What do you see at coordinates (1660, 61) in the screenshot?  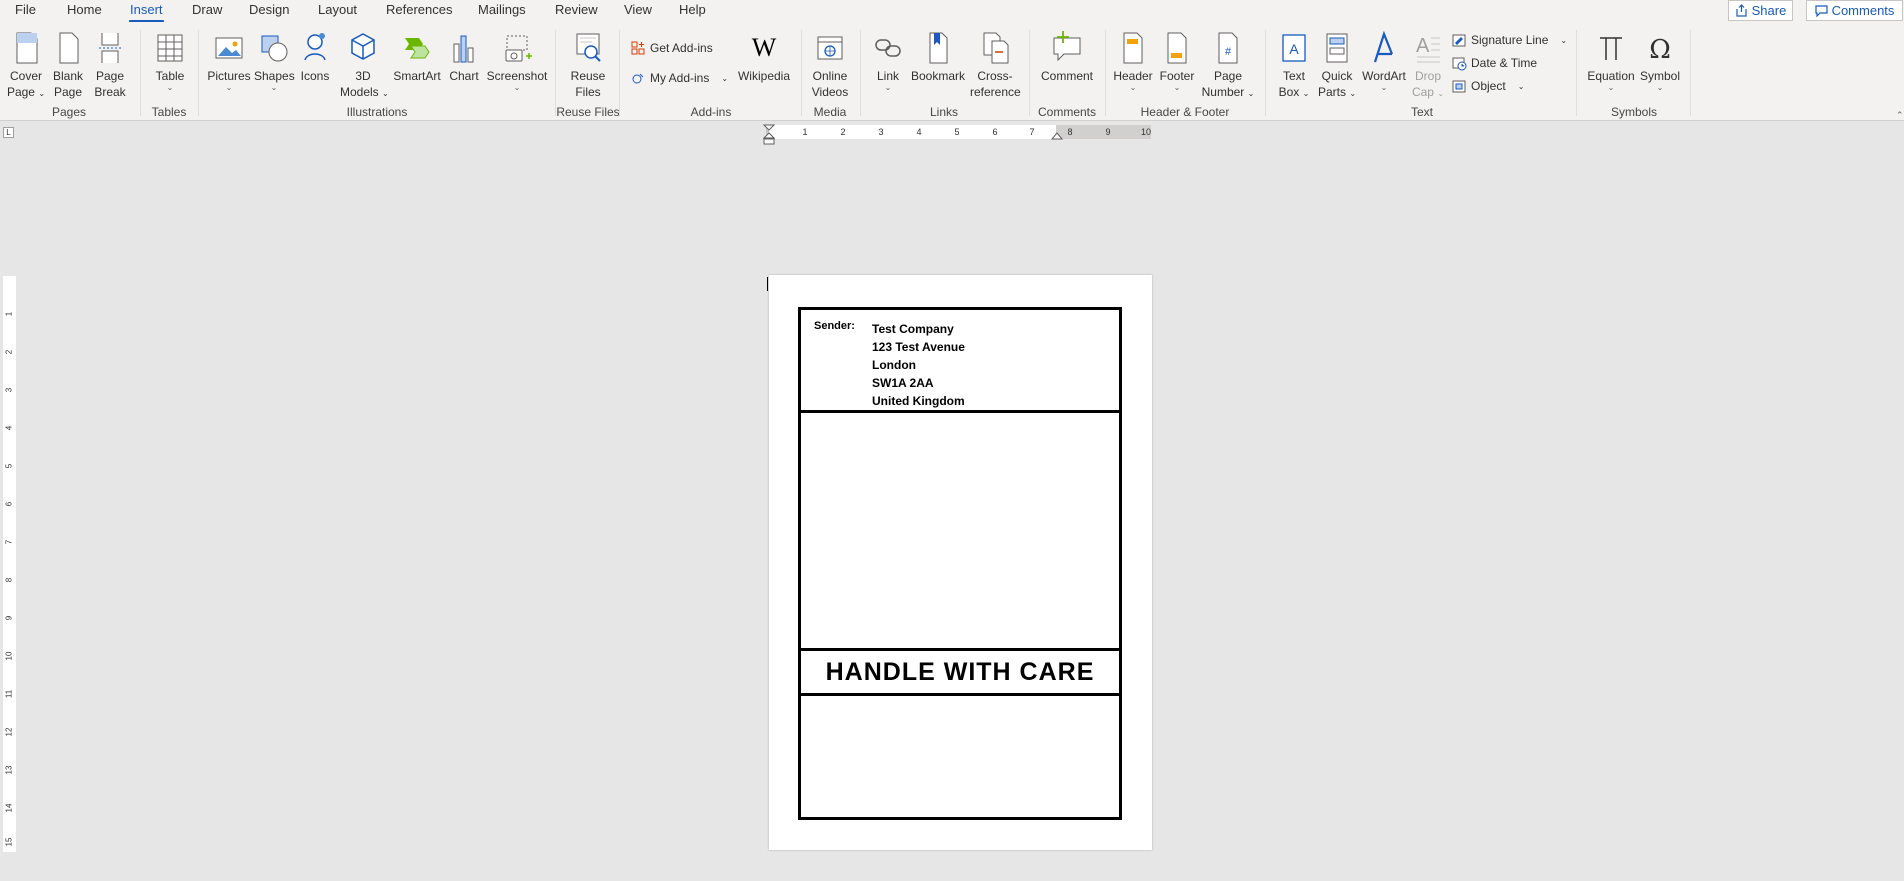 I see `symbol-button: Ω Symbol ⌄` at bounding box center [1660, 61].